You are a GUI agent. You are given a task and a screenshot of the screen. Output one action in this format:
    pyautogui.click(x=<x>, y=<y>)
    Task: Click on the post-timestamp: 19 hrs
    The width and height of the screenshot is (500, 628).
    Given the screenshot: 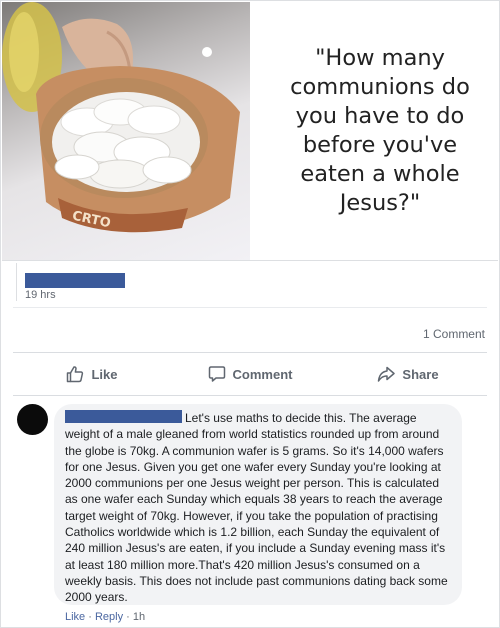 What is the action you would take?
    pyautogui.click(x=40, y=295)
    